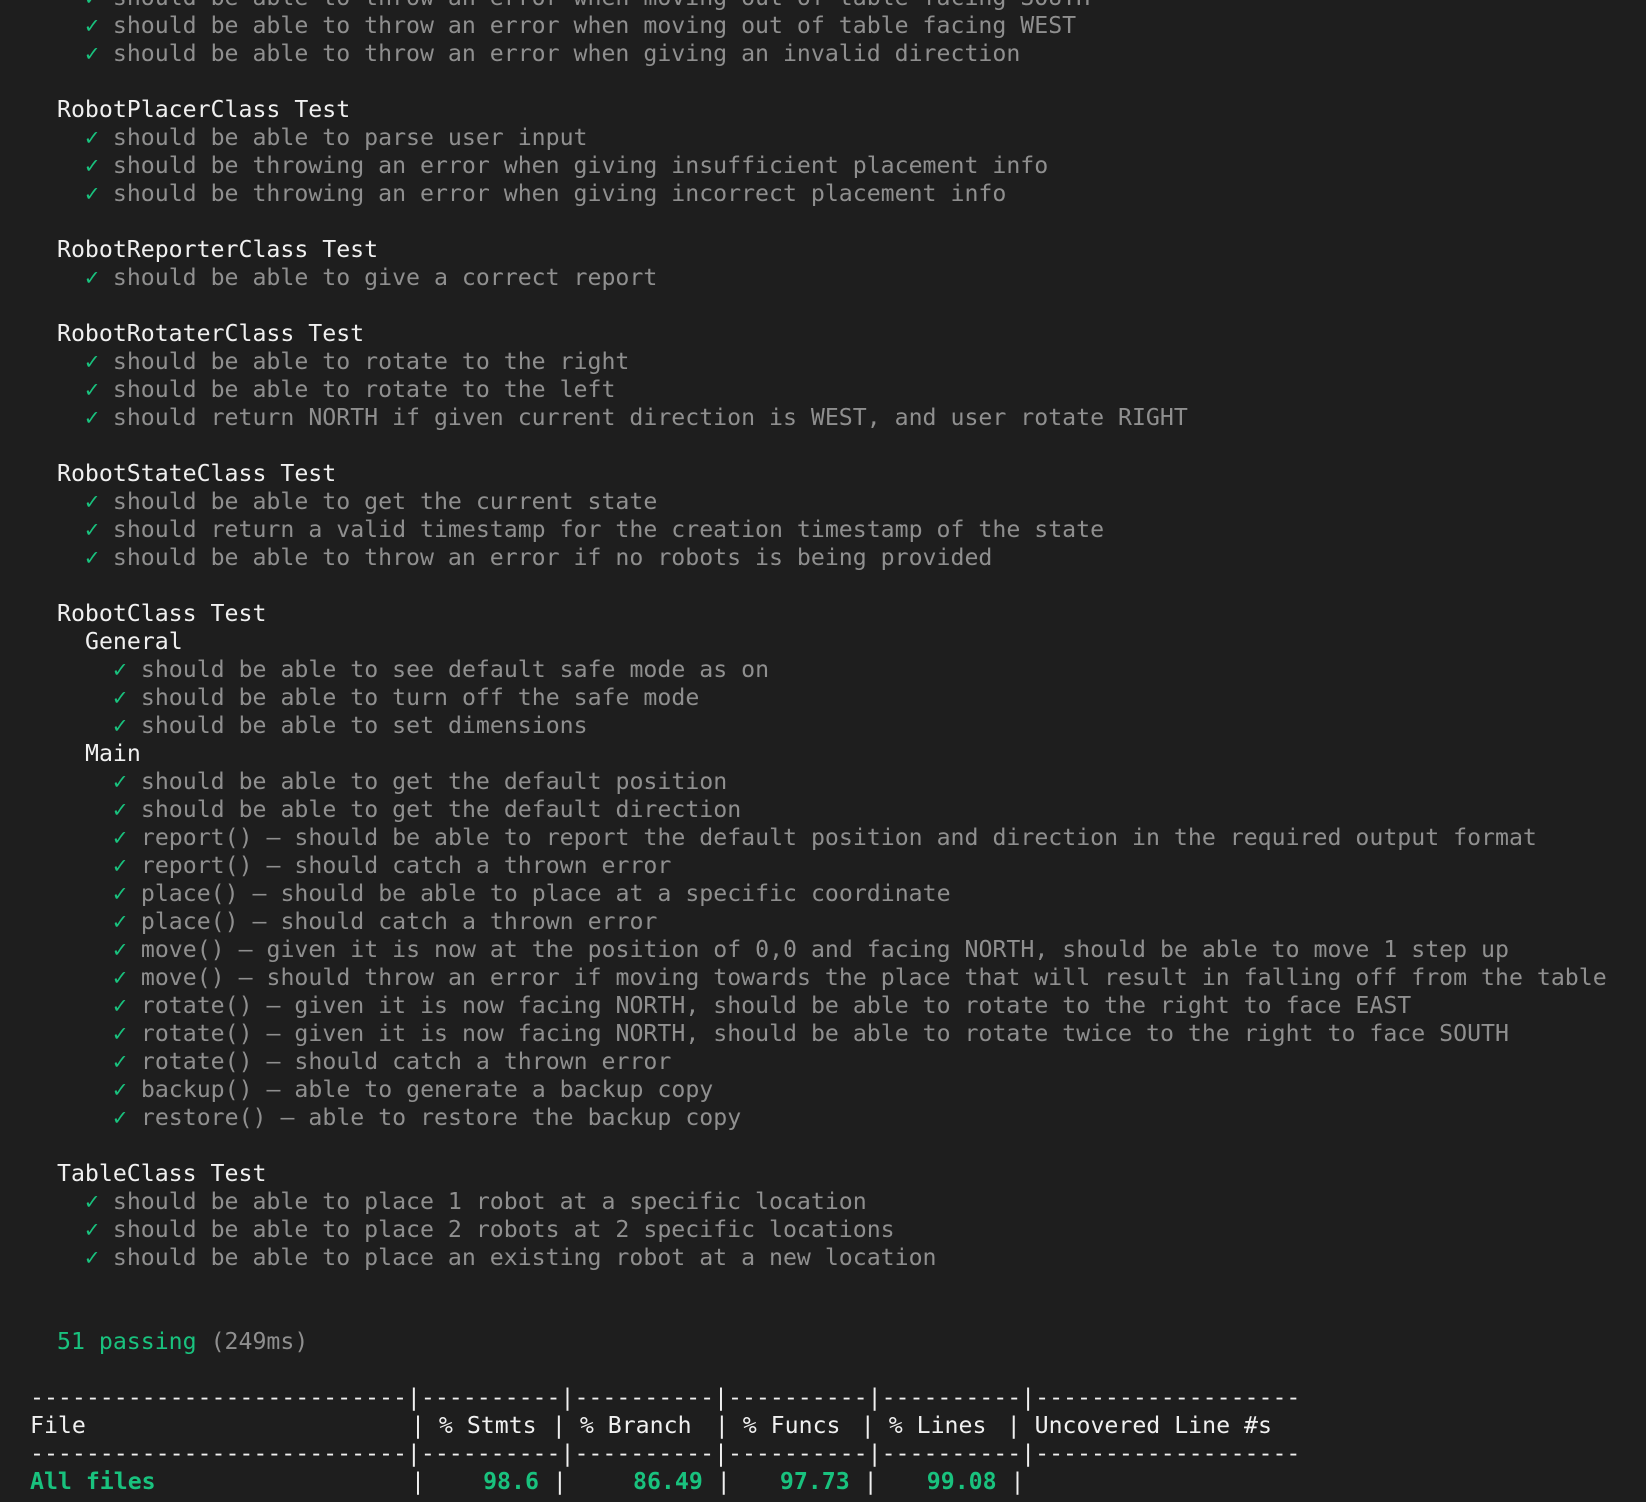 Image resolution: width=1646 pixels, height=1502 pixels. What do you see at coordinates (961, 1481) in the screenshot?
I see `all-files-lines: 99.08` at bounding box center [961, 1481].